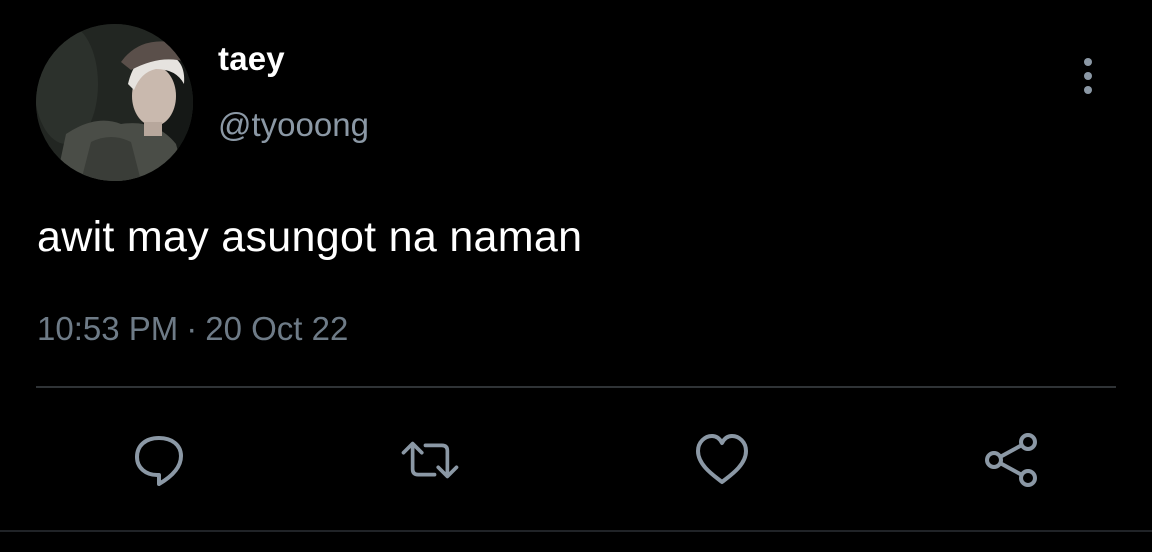  Describe the element at coordinates (310, 237) in the screenshot. I see `tweet-text: awit may asungot na naman` at that location.